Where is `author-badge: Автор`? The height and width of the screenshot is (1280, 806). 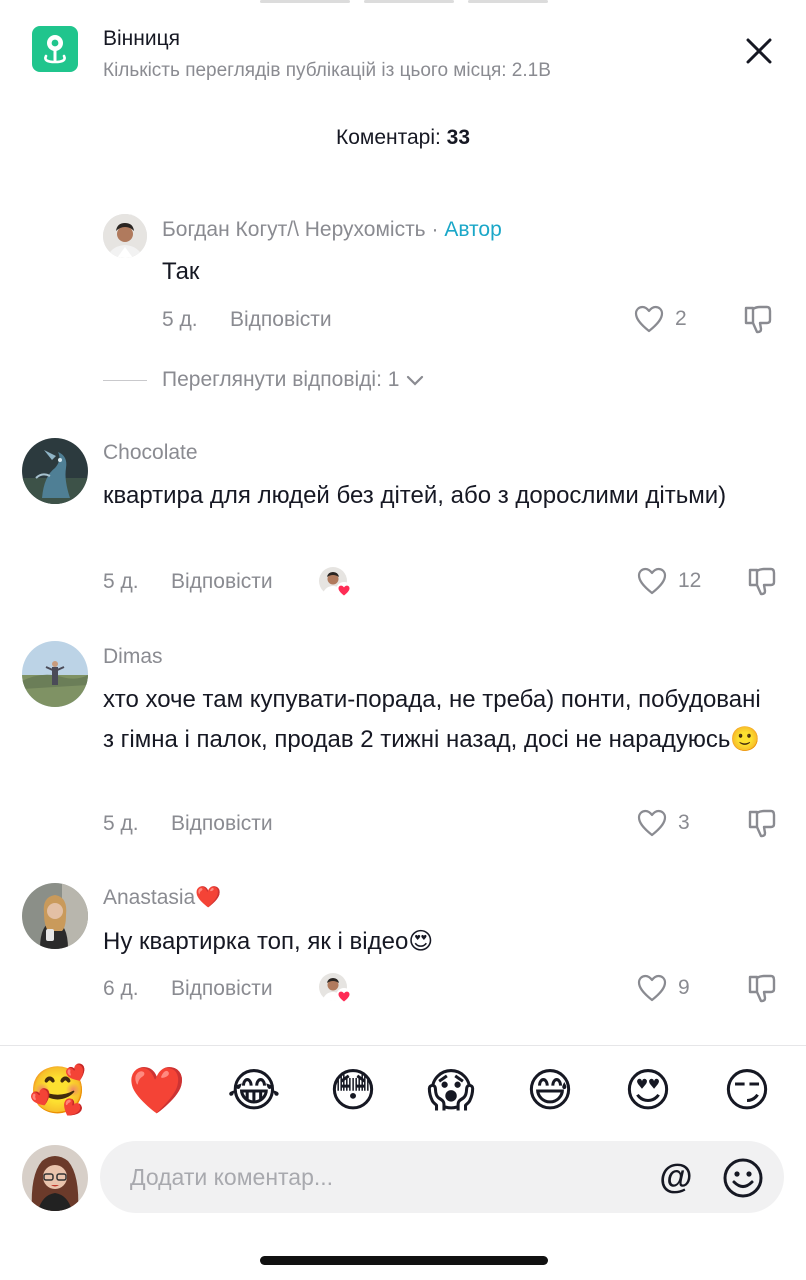 author-badge: Автор is located at coordinates (473, 229).